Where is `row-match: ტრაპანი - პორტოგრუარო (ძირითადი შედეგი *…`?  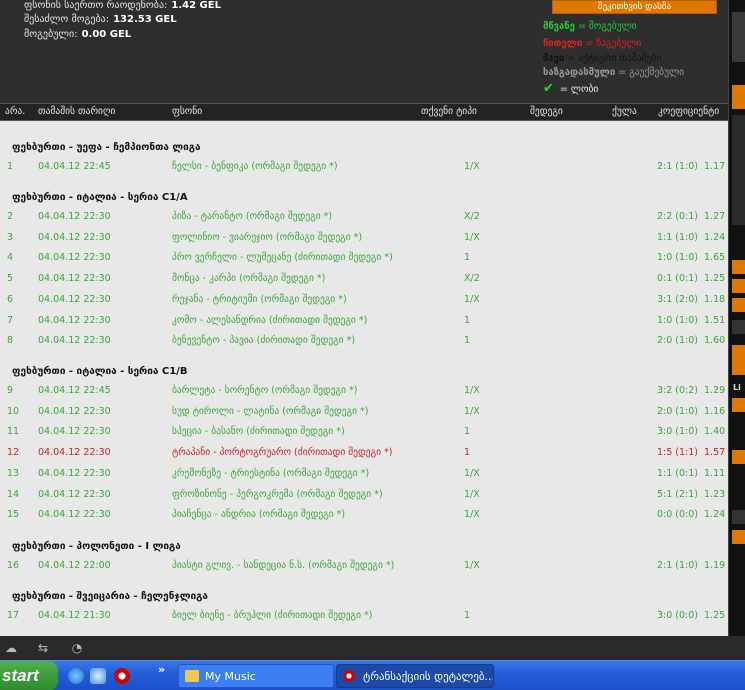 row-match: ტრაპანი - პორტოგრუარო (ძირითადი შედეგი *… is located at coordinates (282, 453).